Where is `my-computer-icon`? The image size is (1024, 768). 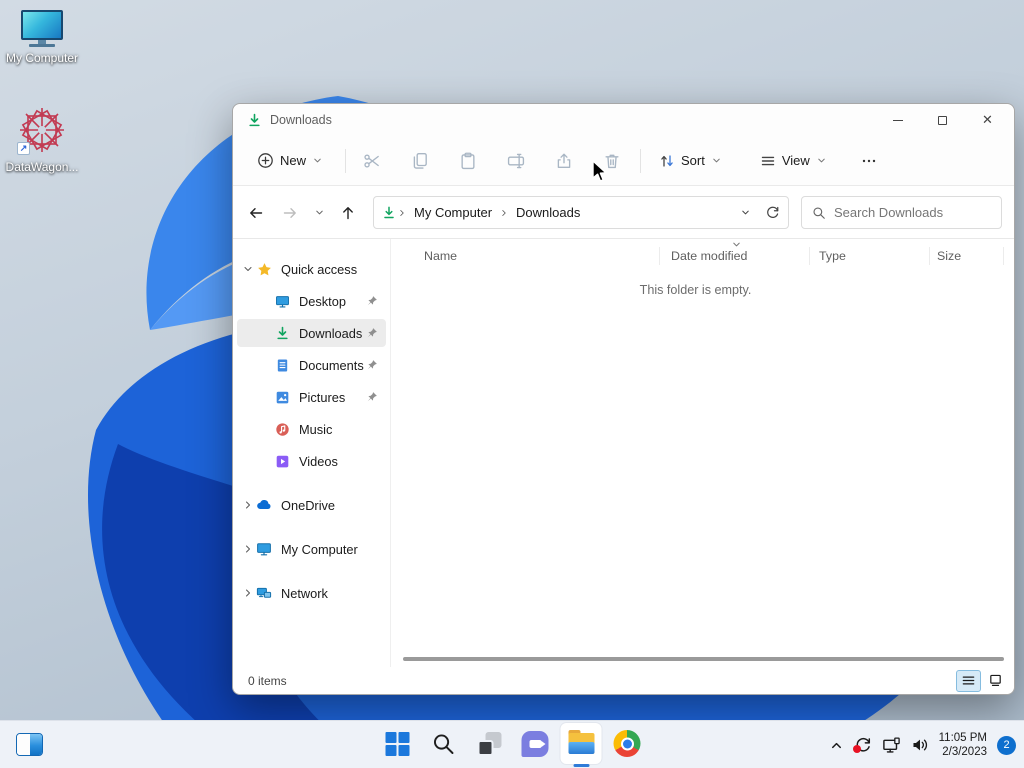 my-computer-icon is located at coordinates (42, 28).